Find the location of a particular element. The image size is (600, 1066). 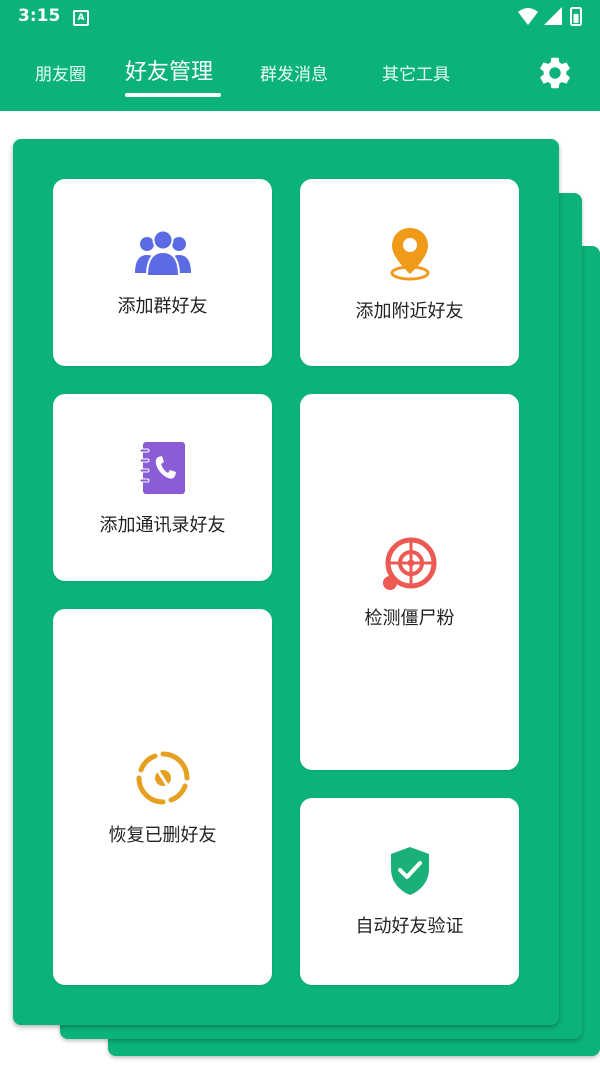

contacts-book-icon is located at coordinates (162, 468).